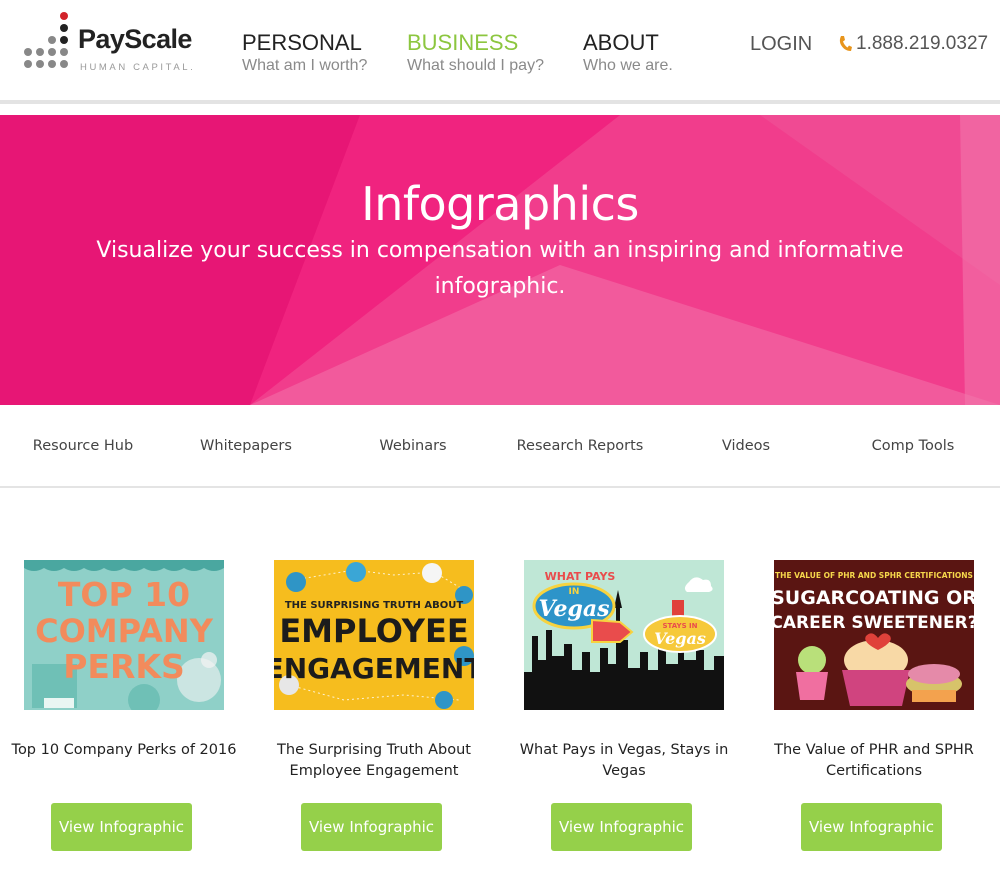 The image size is (1000, 876). What do you see at coordinates (374, 668) in the screenshot?
I see `engagement-art-line3: ENGAGEMENT` at bounding box center [374, 668].